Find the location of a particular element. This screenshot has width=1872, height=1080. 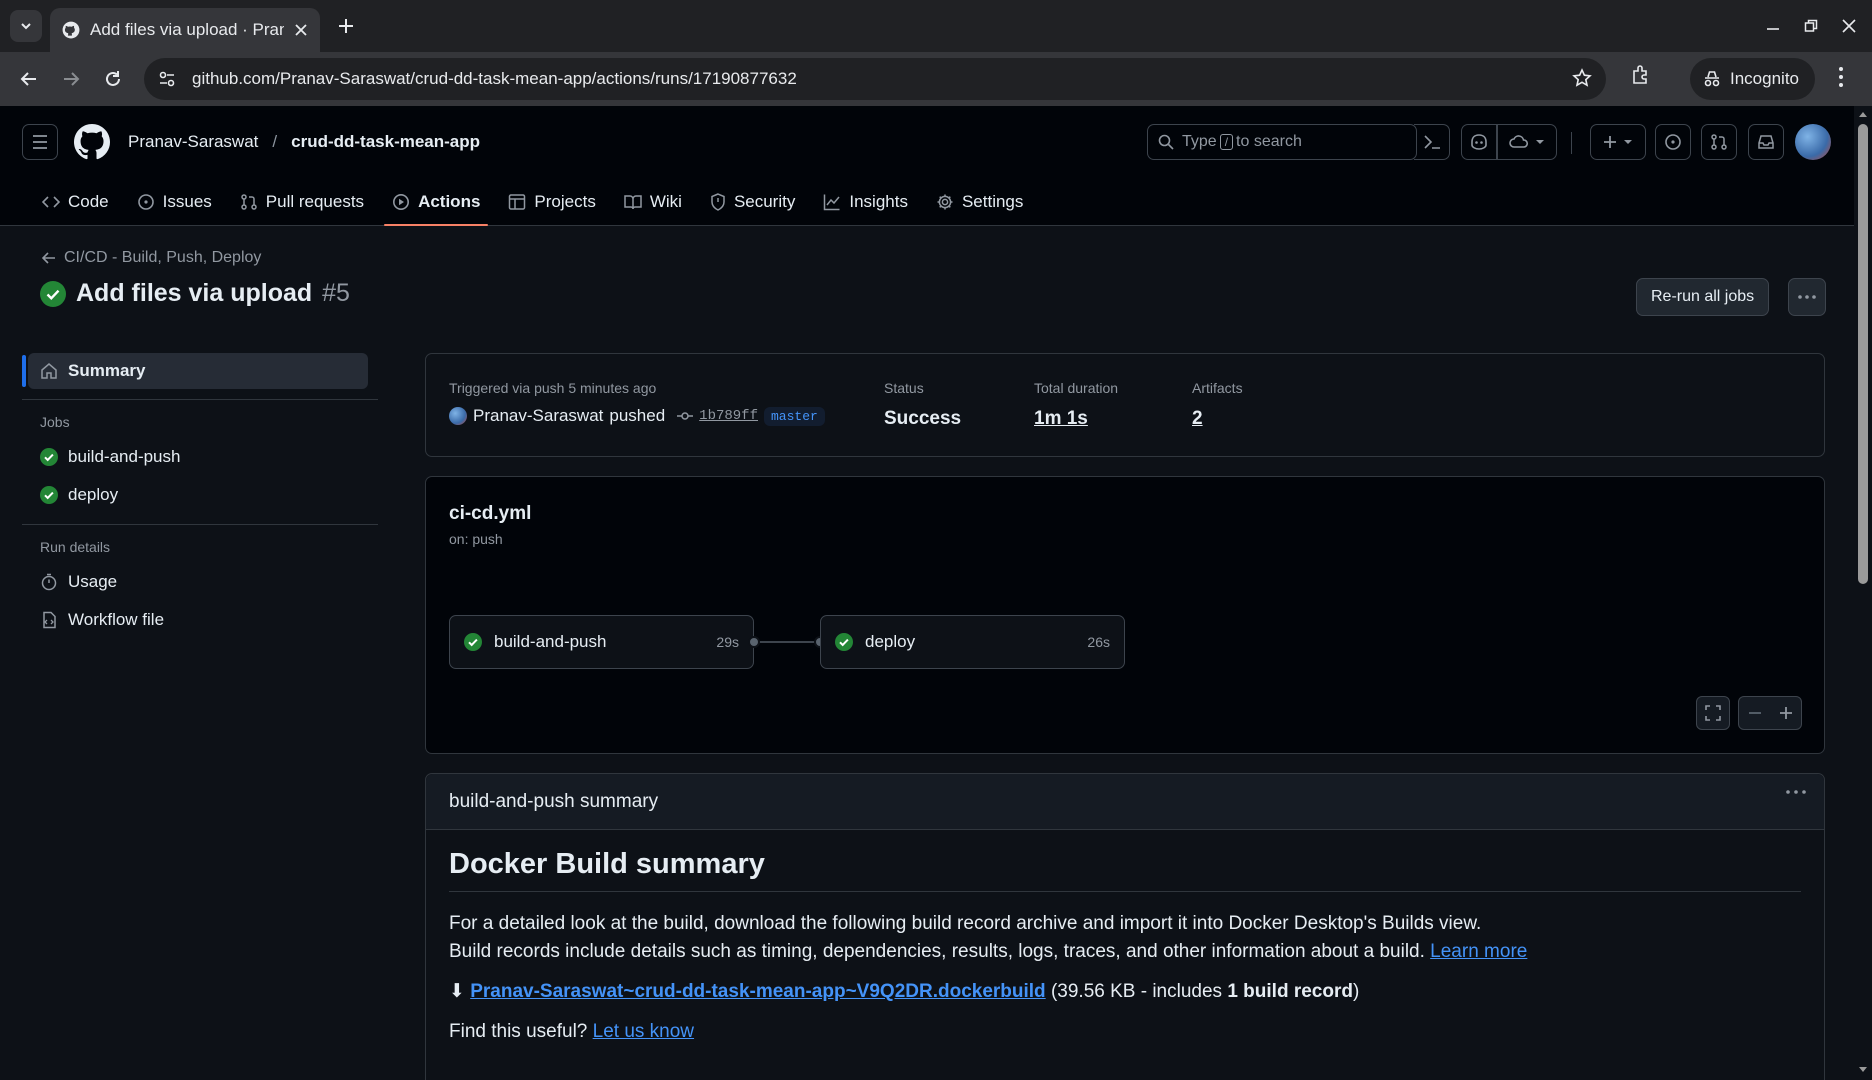

search-input: Type / to search is located at coordinates (1282, 142).